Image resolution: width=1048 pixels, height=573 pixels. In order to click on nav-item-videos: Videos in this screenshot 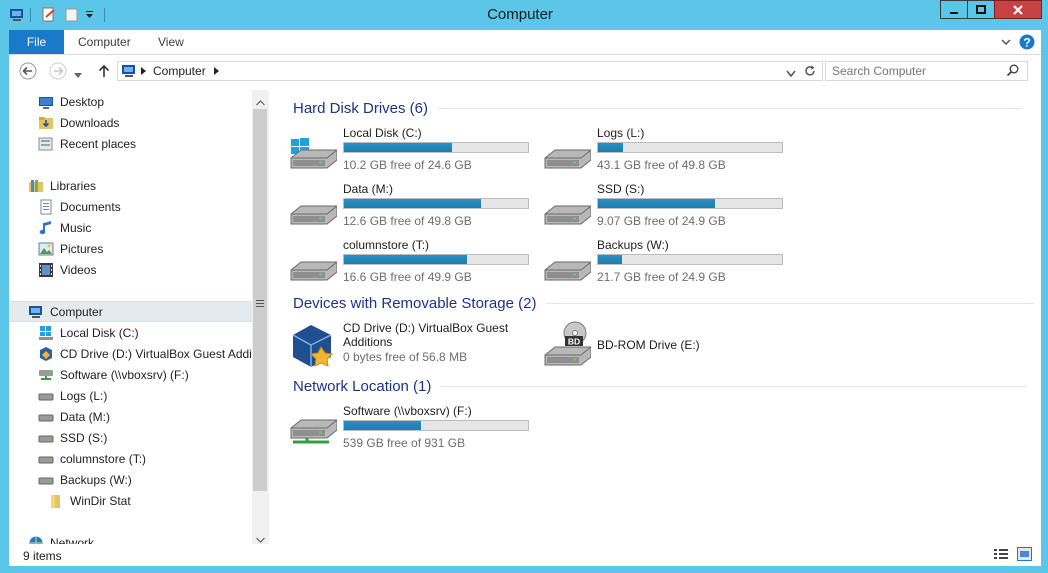, I will do `click(67, 269)`.